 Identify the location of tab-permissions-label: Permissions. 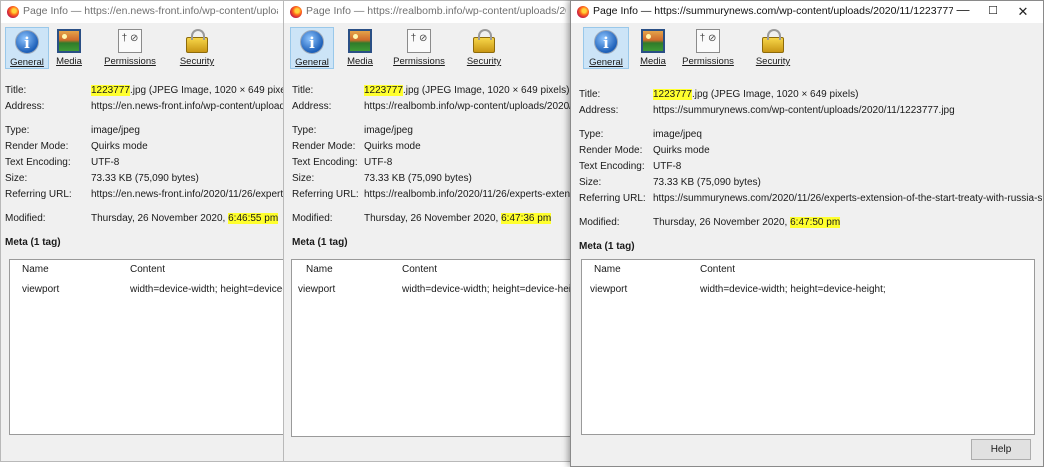
(419, 61).